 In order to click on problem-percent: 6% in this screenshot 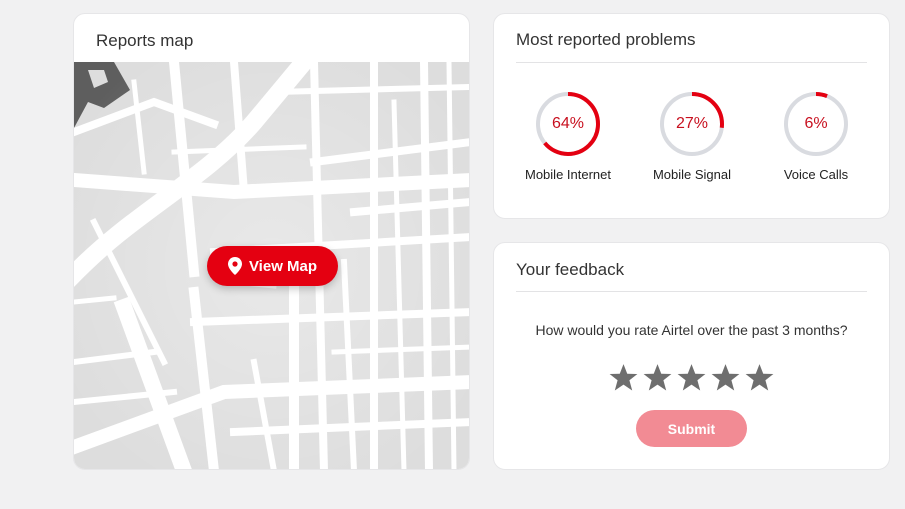, I will do `click(816, 123)`.